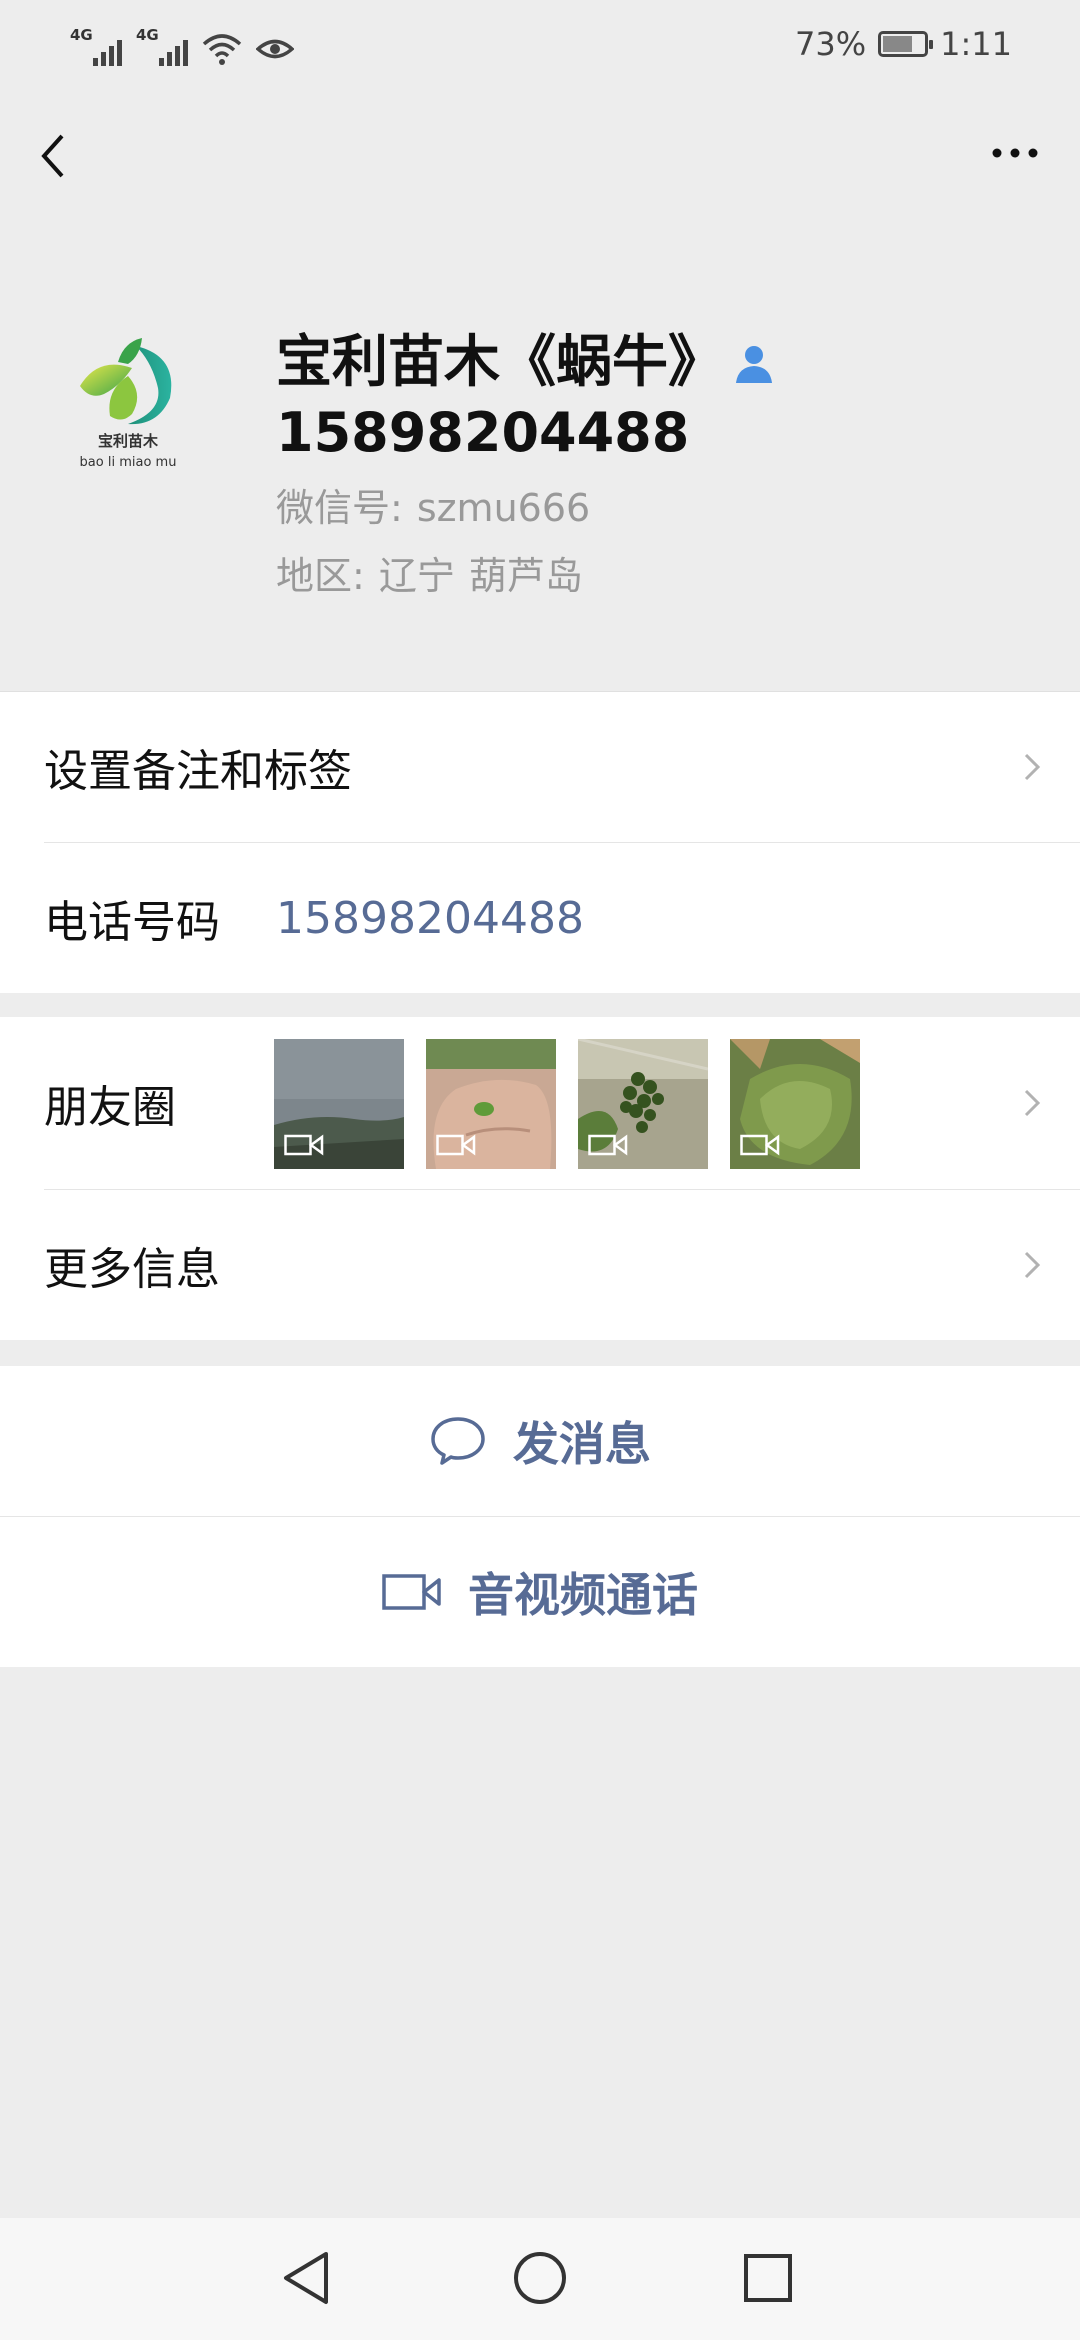 The image size is (1080, 2340). I want to click on triangle-back-icon, so click(306, 2278).